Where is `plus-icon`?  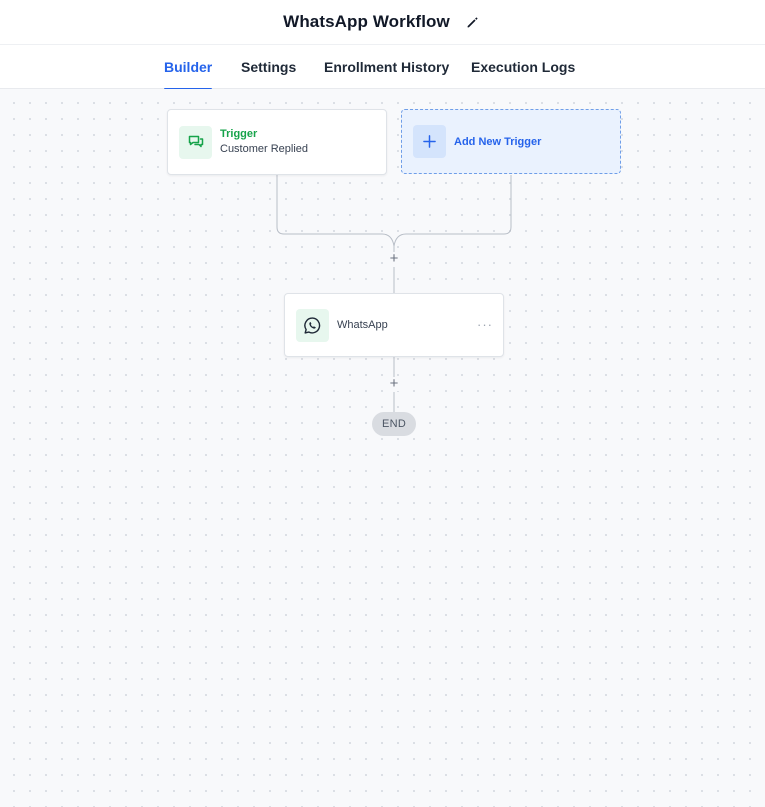
plus-icon is located at coordinates (429, 141).